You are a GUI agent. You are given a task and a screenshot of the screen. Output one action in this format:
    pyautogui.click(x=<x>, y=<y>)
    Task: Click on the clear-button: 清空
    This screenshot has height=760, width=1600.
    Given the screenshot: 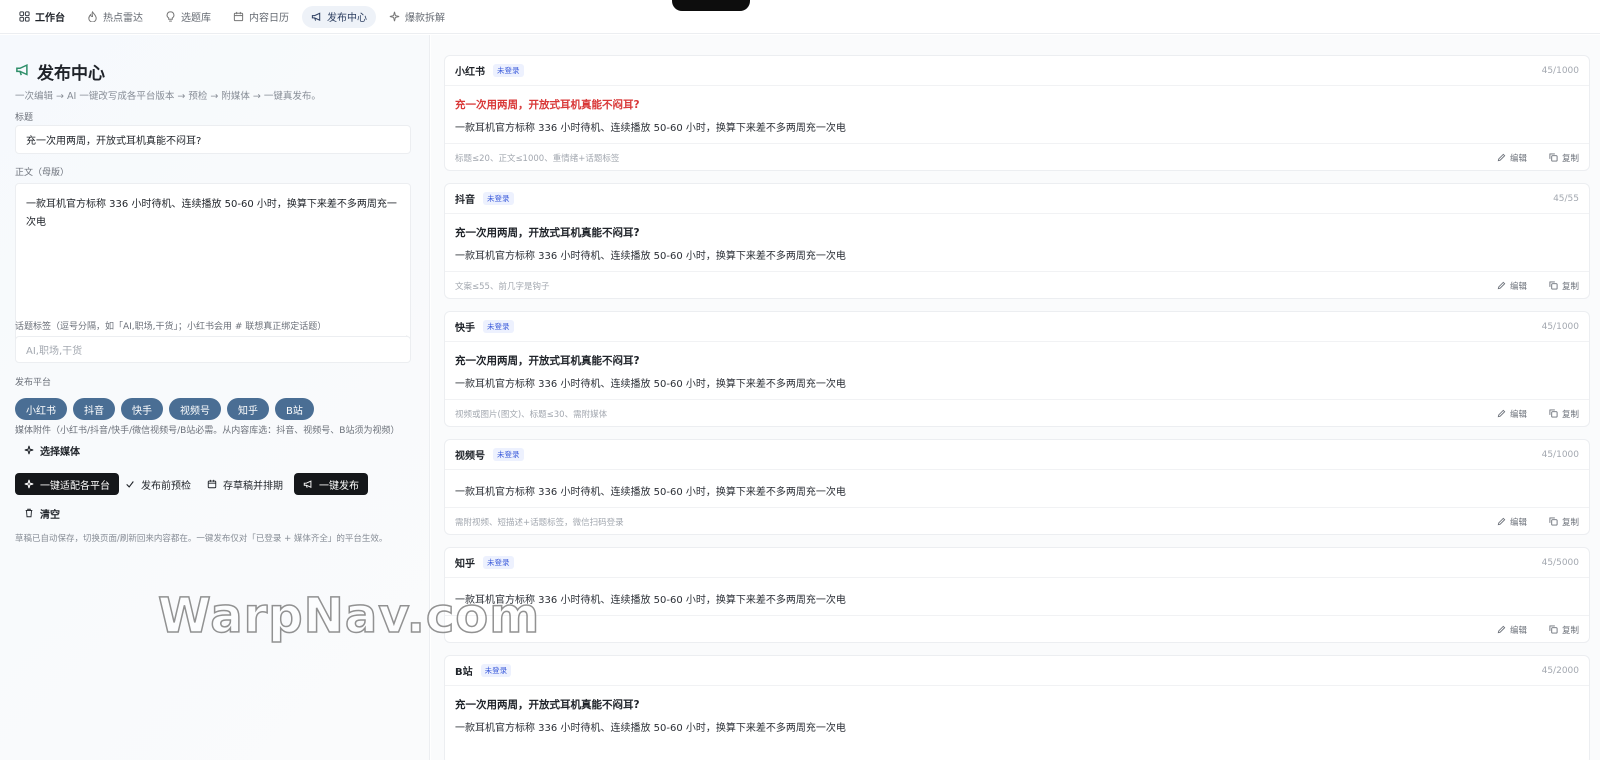 What is the action you would take?
    pyautogui.click(x=42, y=513)
    